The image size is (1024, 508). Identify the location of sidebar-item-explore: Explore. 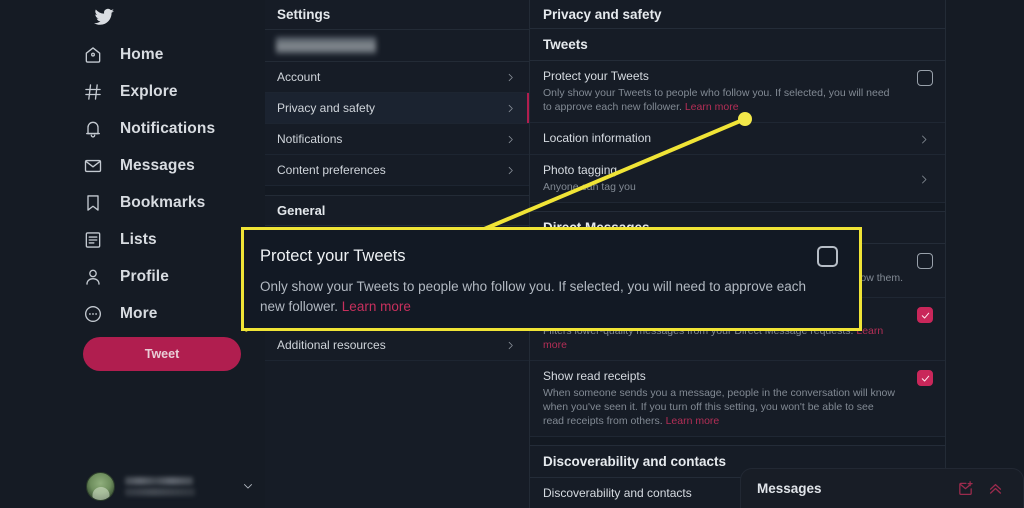
(169, 91).